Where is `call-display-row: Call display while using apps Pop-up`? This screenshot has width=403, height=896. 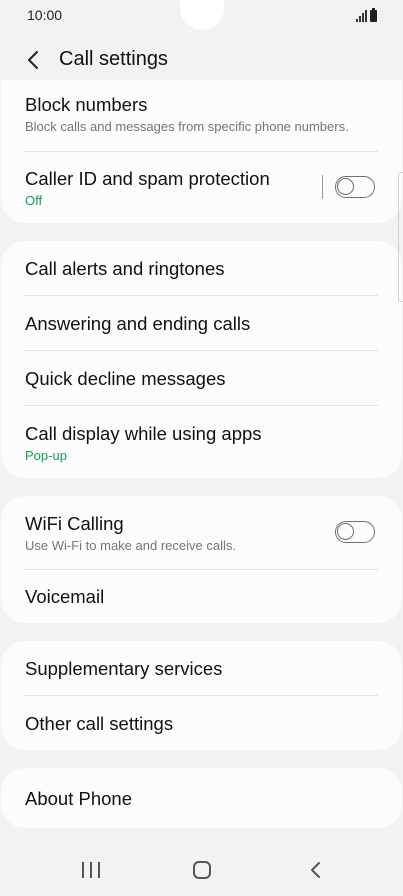 call-display-row: Call display while using apps Pop-up is located at coordinates (201, 443).